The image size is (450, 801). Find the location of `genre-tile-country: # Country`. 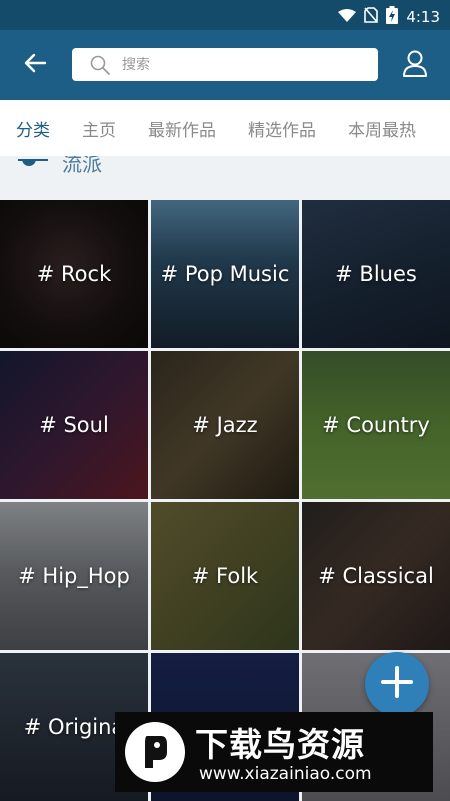

genre-tile-country: # Country is located at coordinates (376, 425).